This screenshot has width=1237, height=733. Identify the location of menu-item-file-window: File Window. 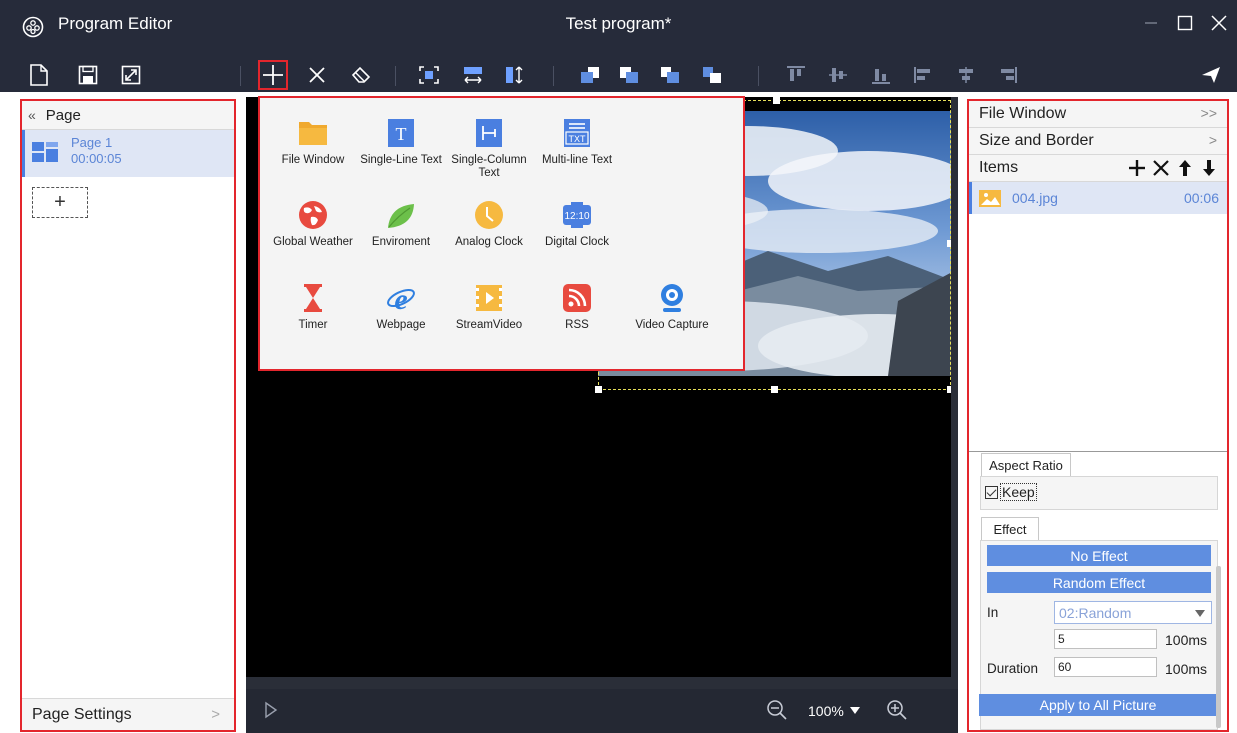
(313, 151).